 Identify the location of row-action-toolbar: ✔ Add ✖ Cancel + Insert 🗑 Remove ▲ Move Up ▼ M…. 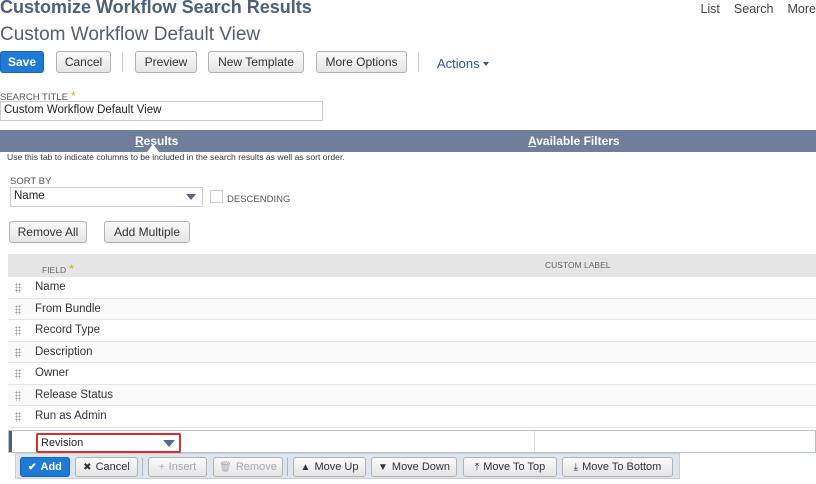
(347, 466).